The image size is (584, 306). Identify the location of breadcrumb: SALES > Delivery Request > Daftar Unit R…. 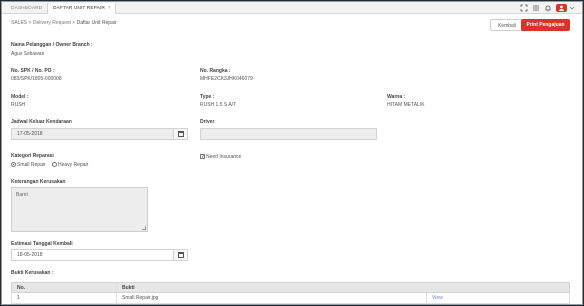
(64, 23).